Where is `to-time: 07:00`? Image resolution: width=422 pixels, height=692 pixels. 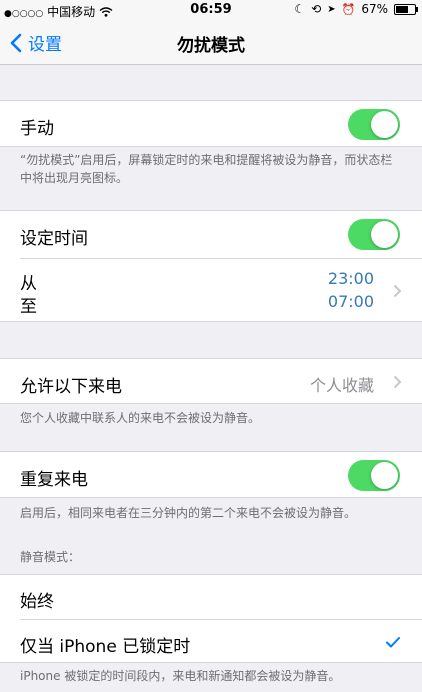 to-time: 07:00 is located at coordinates (350, 301).